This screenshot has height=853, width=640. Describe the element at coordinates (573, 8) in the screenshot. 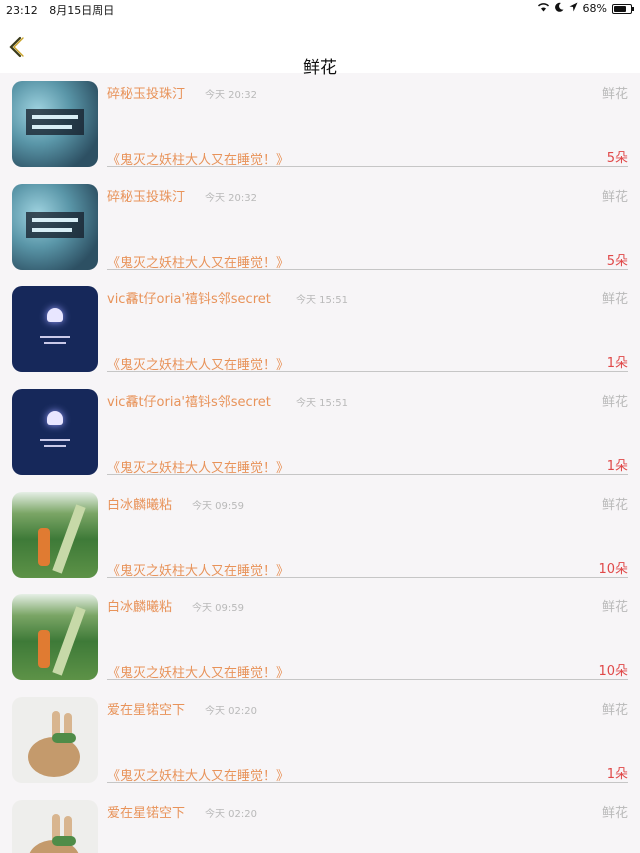

I see `location-icon` at that location.